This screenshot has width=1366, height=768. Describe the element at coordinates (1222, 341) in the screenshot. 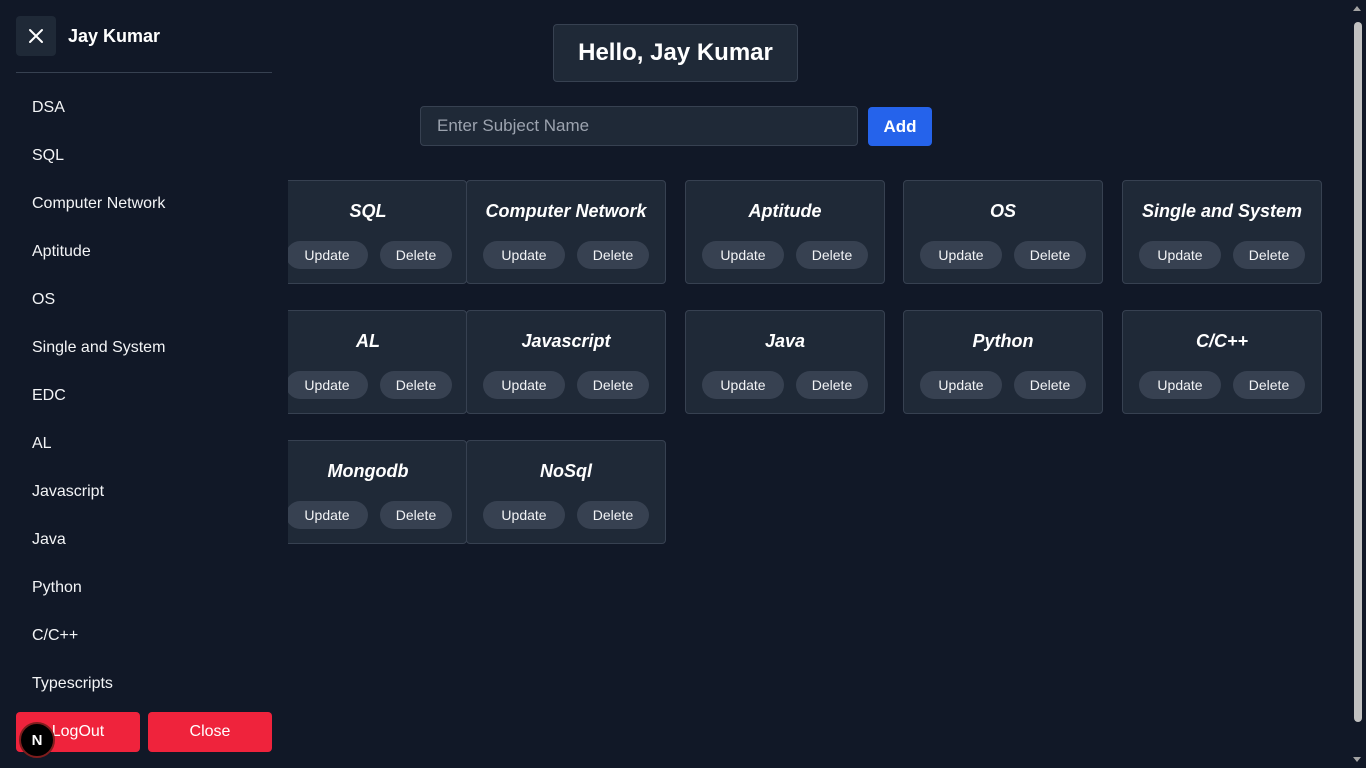

I see `card-title: C/C++` at that location.